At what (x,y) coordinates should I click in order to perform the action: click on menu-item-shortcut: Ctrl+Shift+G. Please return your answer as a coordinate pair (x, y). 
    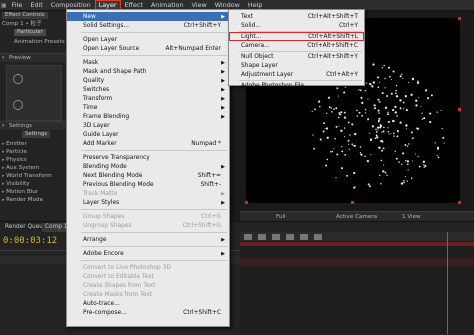
    Looking at the image, I should click on (201, 225).